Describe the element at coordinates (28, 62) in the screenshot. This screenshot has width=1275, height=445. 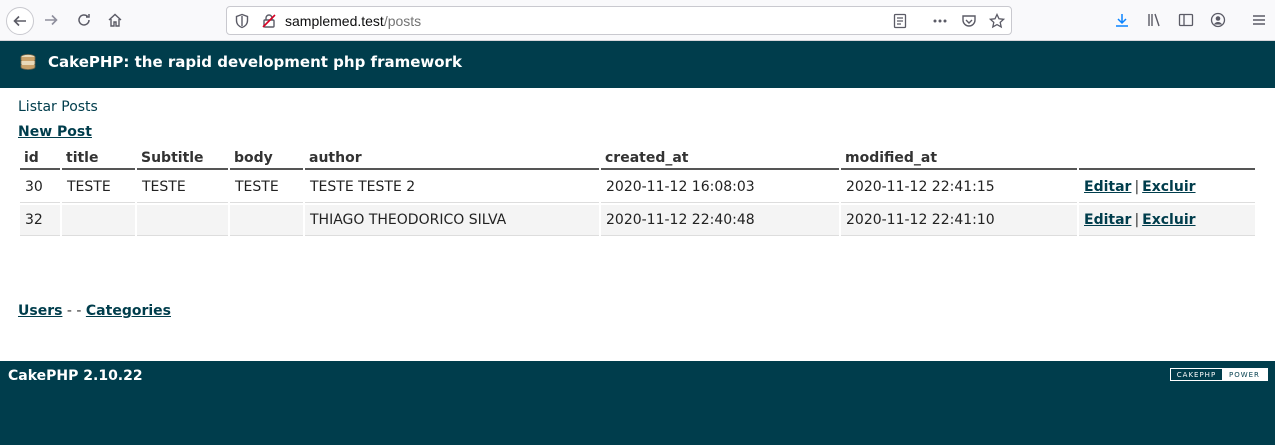
I see `cake-logo-icon` at that location.